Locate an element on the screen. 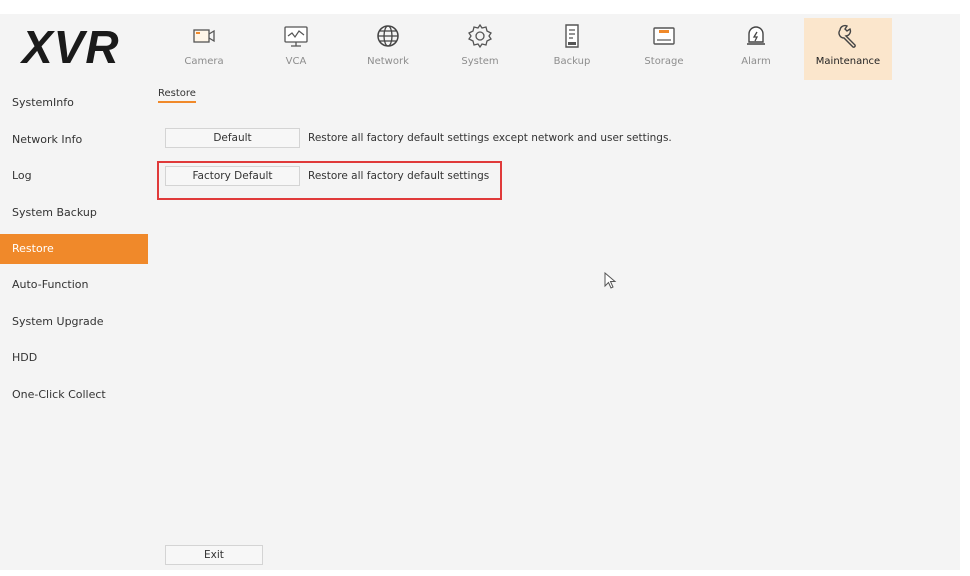 The image size is (970, 576). factory-default-button: Factory Default is located at coordinates (232, 176).